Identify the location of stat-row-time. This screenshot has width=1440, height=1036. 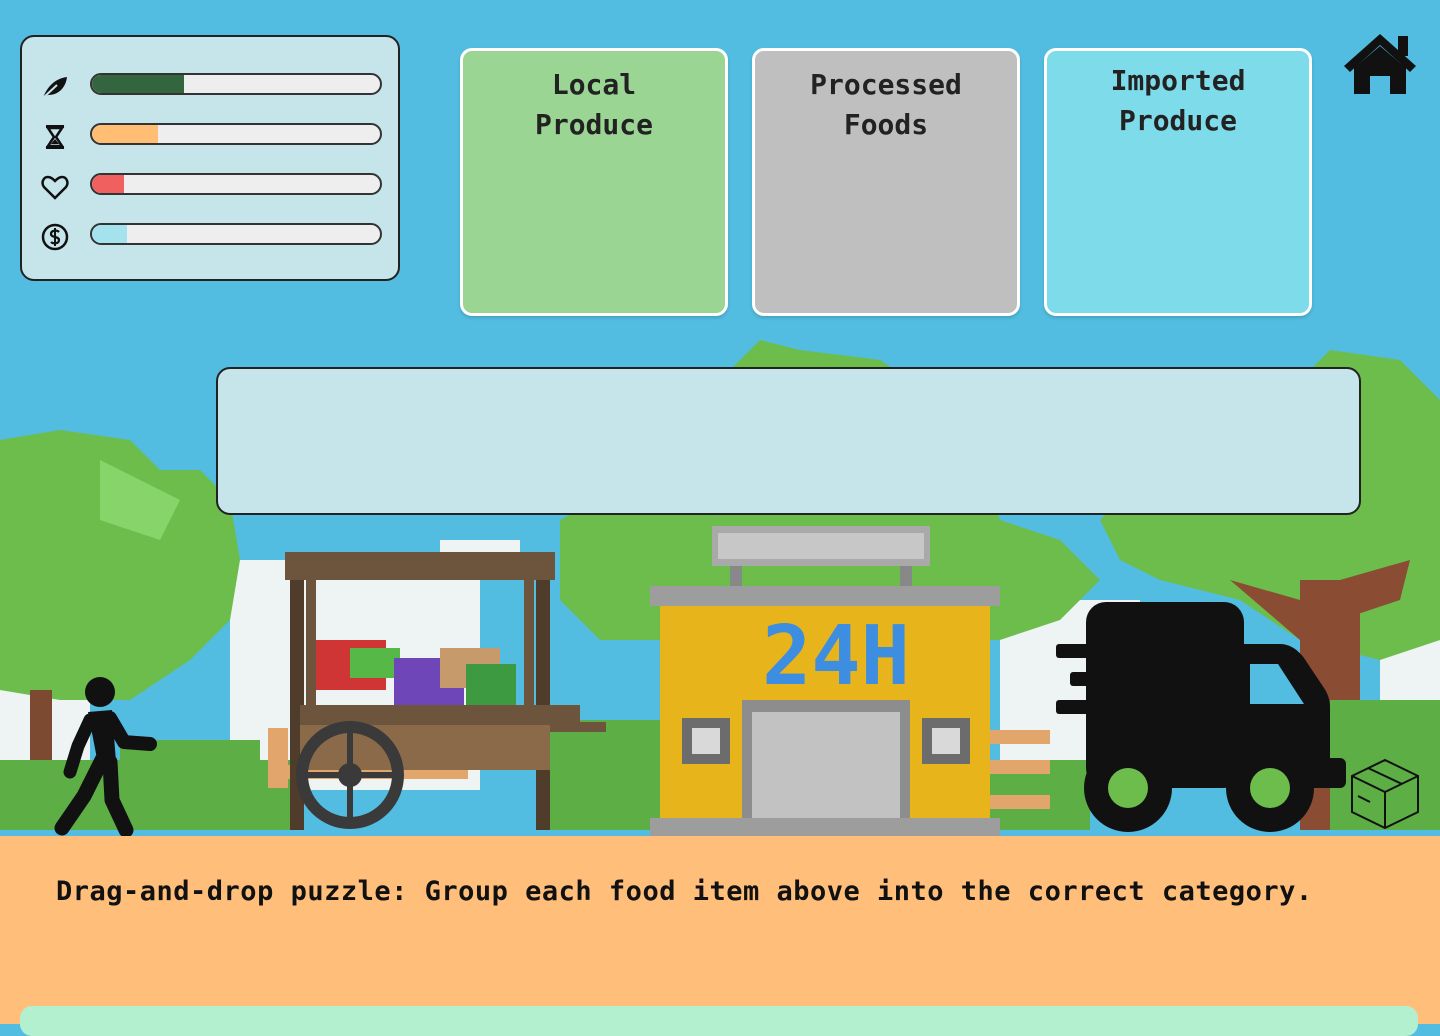
(215, 136).